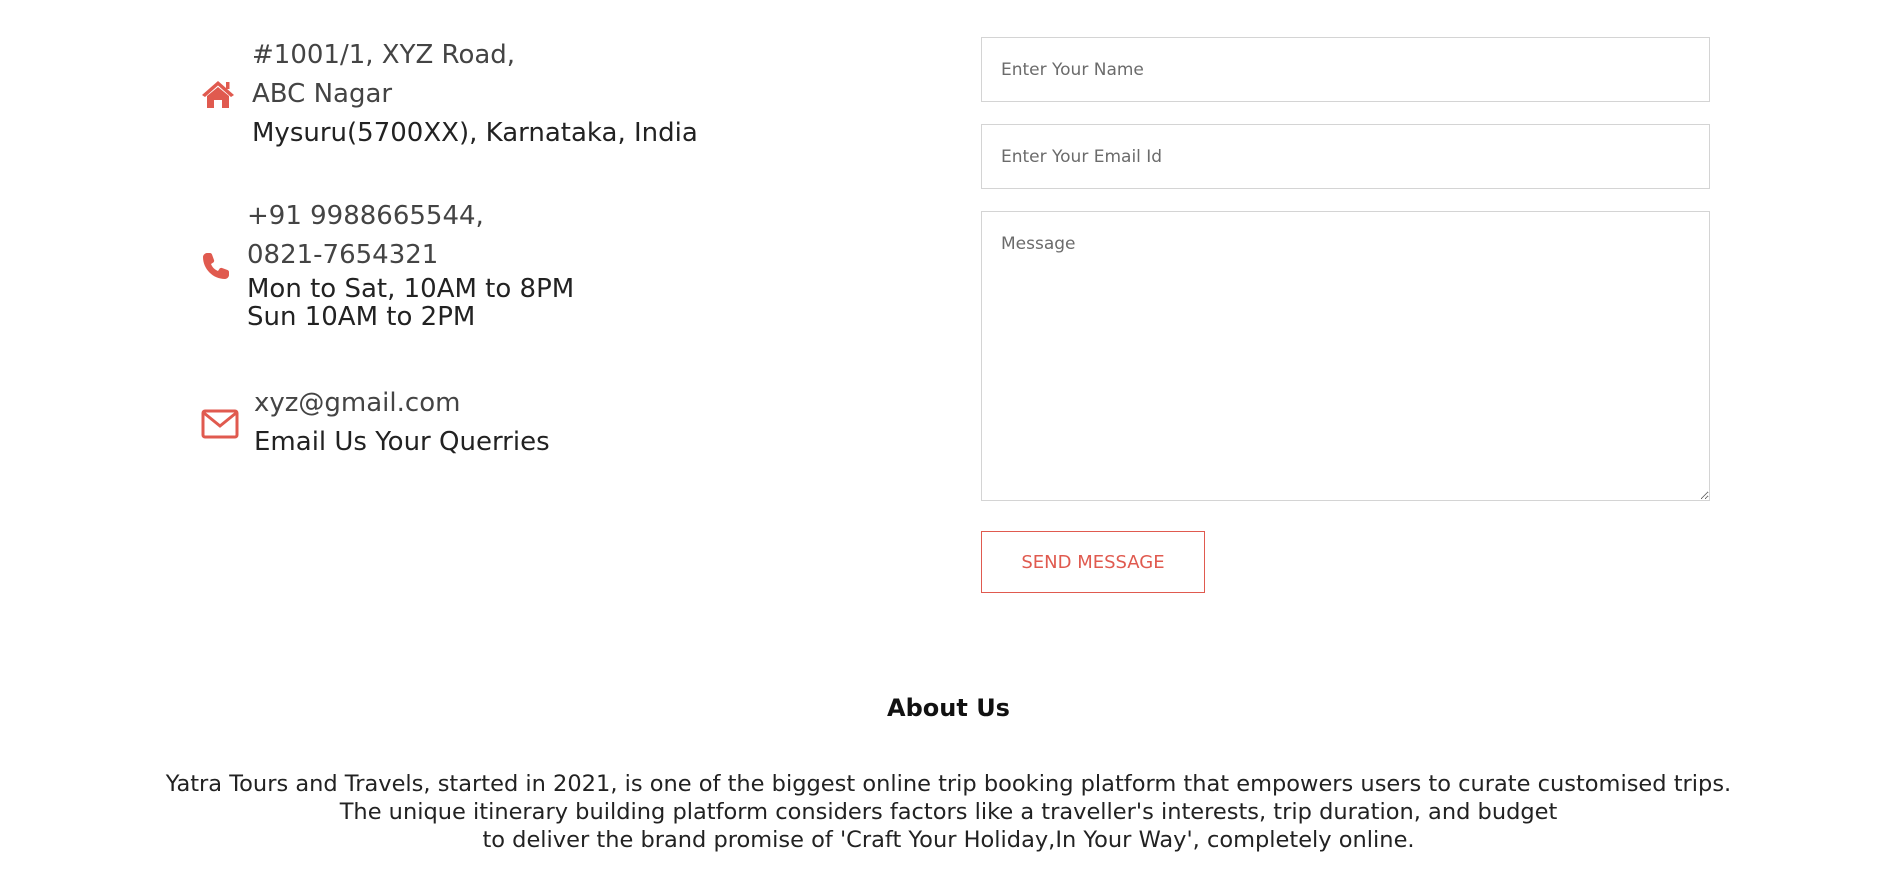 The width and height of the screenshot is (1897, 885). What do you see at coordinates (384, 55) in the screenshot?
I see `address-line-1: #1001/1, XYZ Road,` at bounding box center [384, 55].